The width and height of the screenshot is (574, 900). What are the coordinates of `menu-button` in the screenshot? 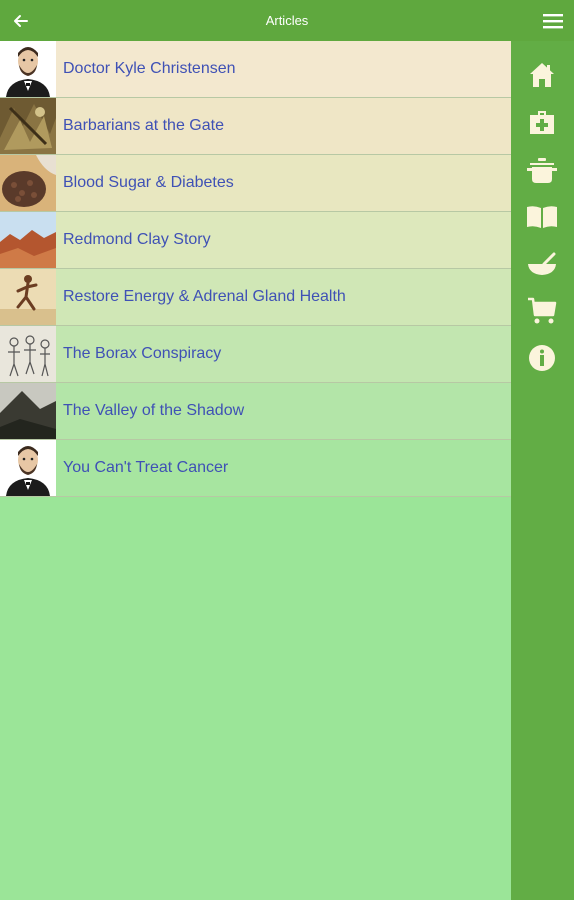 It's located at (553, 21).